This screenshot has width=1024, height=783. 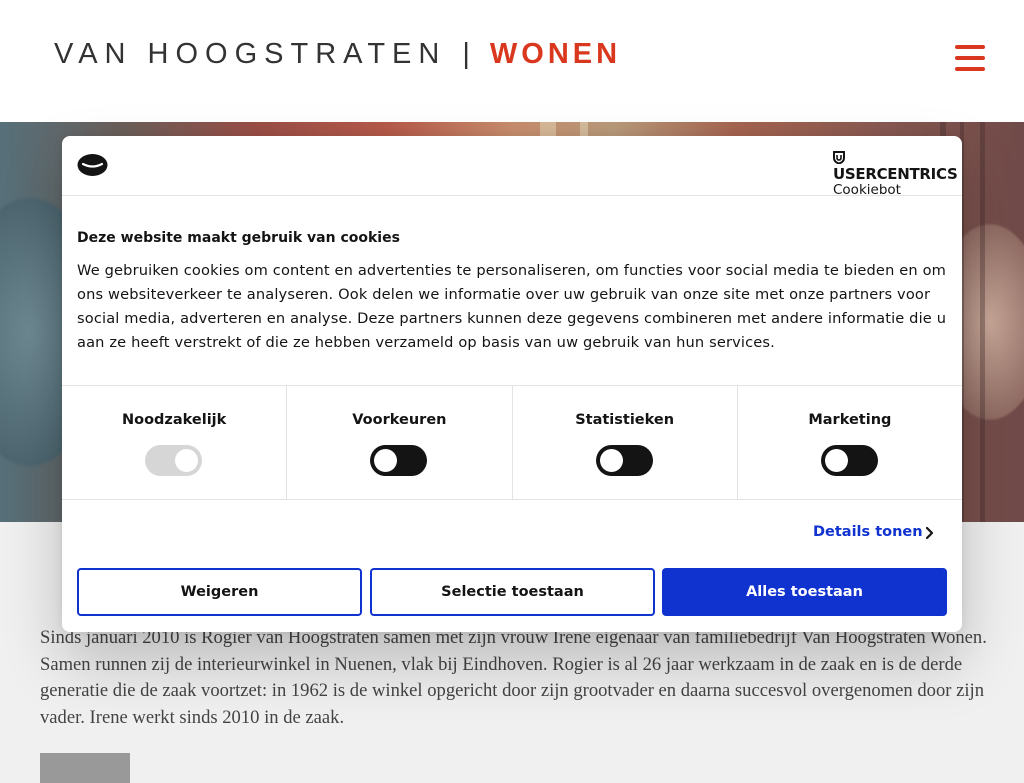 I want to click on allow-selection-button: Selectie toestaan, so click(x=512, y=592).